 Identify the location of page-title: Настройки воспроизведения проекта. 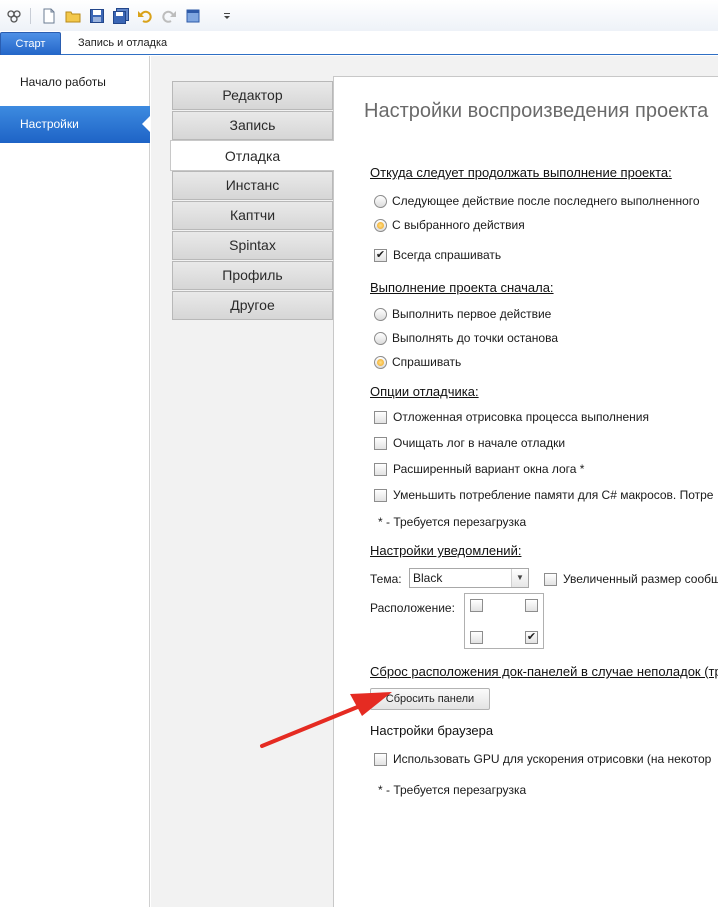
(536, 111).